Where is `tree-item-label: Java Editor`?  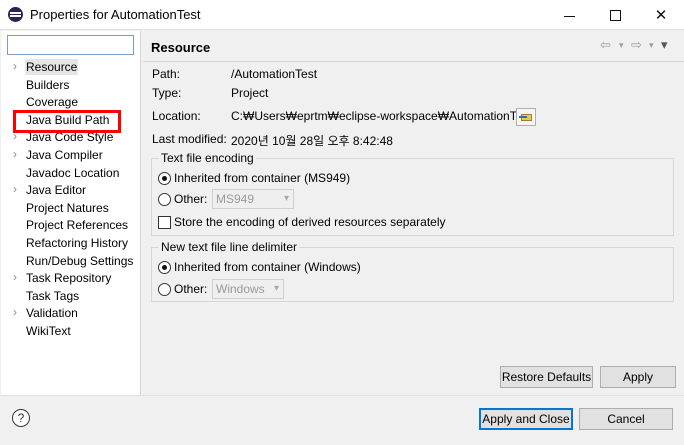 tree-item-label: Java Editor is located at coordinates (56, 190).